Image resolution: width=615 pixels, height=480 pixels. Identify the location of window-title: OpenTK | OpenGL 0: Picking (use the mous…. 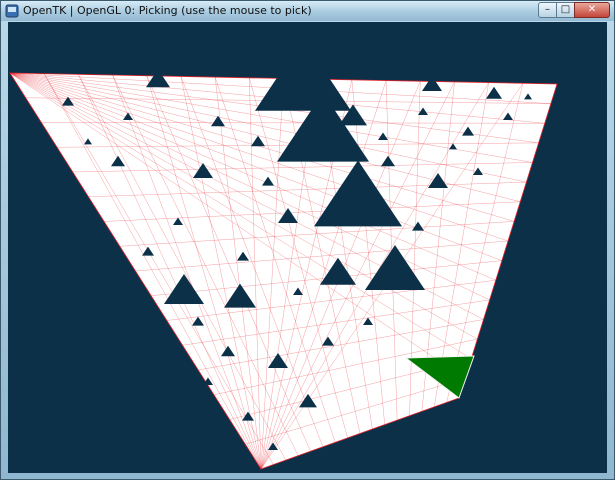
(167, 10).